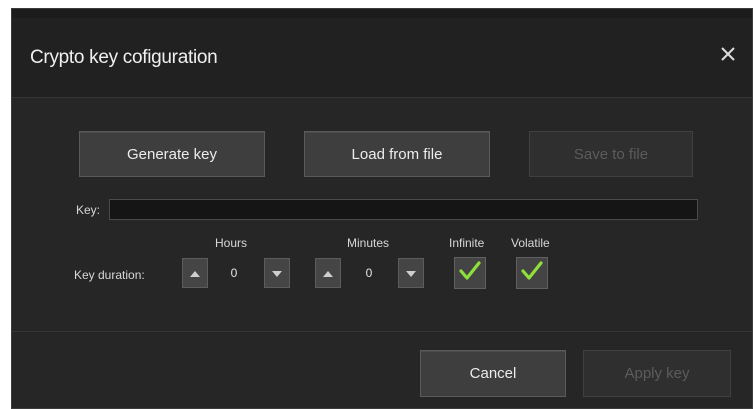 The height and width of the screenshot is (409, 753). What do you see at coordinates (611, 154) in the screenshot?
I see `save-to-file-button: Save to file` at bounding box center [611, 154].